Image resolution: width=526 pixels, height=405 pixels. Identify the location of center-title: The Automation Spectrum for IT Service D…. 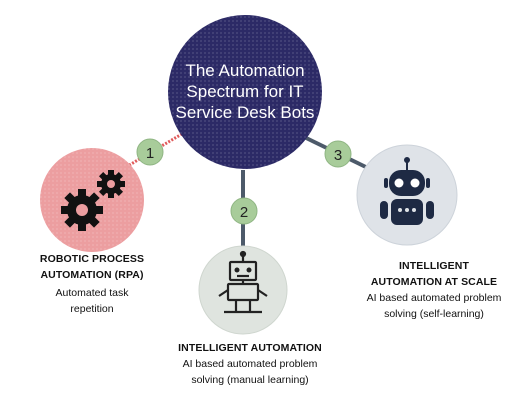
(245, 91).